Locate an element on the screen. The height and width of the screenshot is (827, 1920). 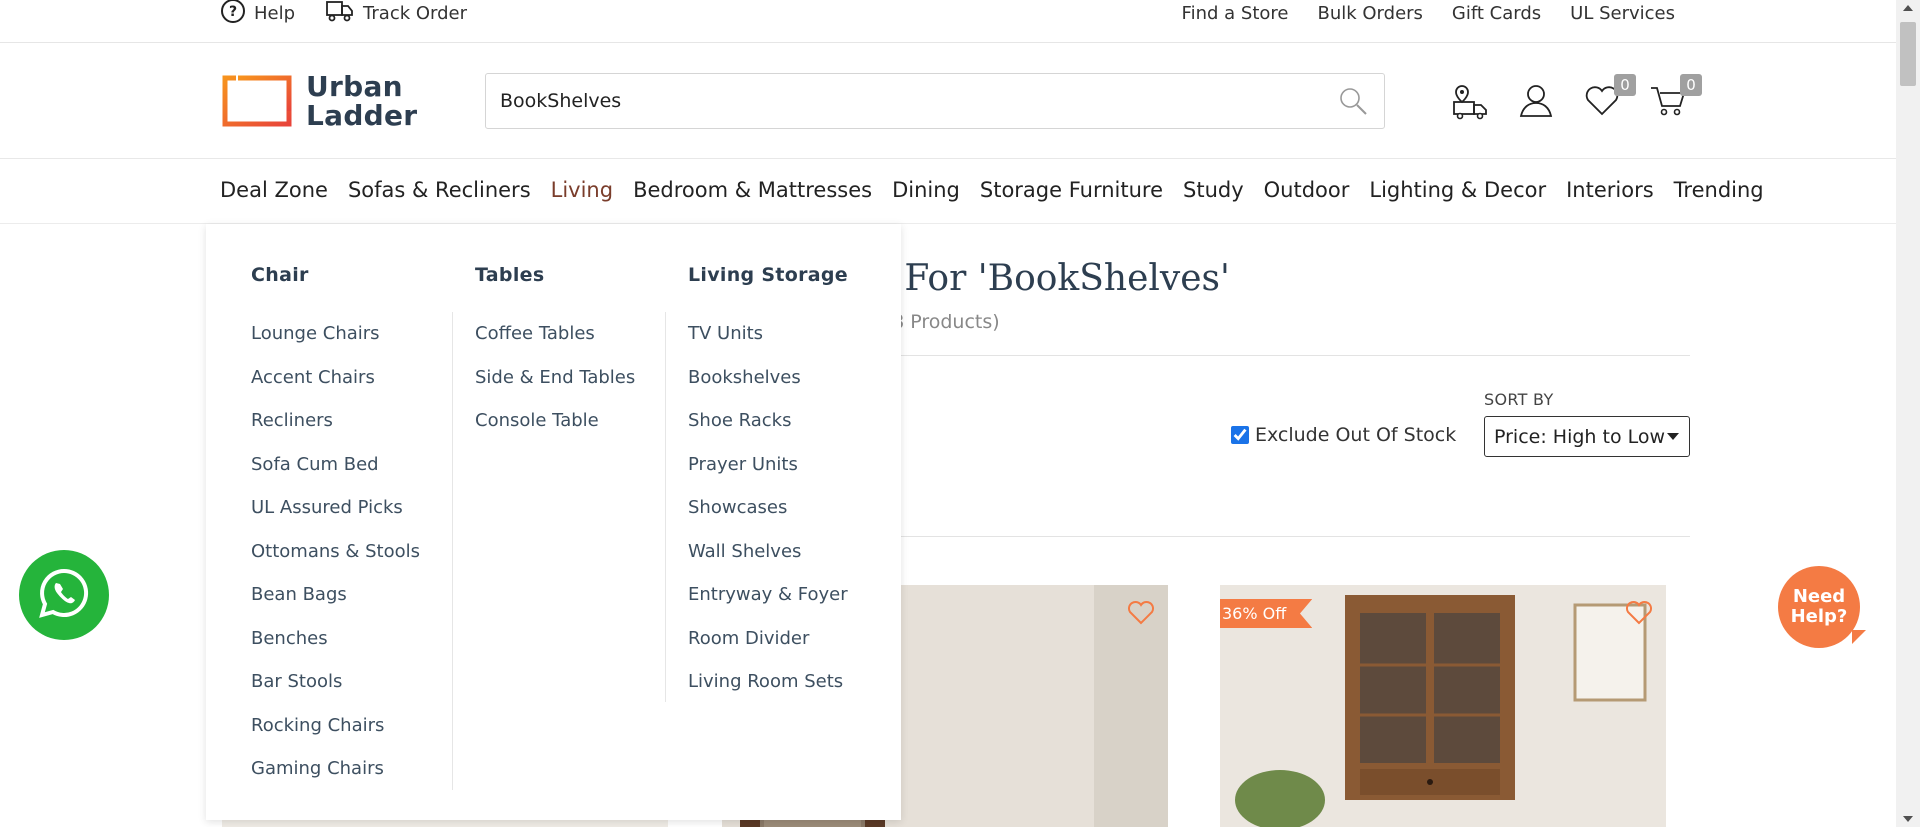
nav-dining: Dining is located at coordinates (926, 190).